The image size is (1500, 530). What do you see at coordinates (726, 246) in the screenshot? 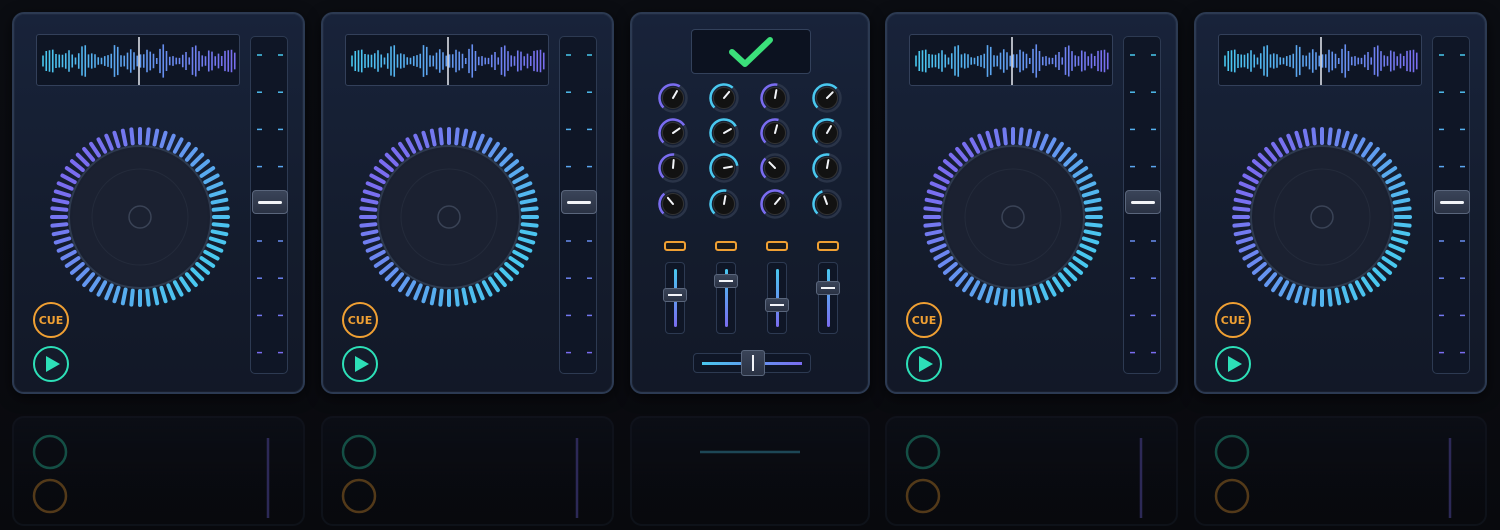
I see `channel-2-led` at bounding box center [726, 246].